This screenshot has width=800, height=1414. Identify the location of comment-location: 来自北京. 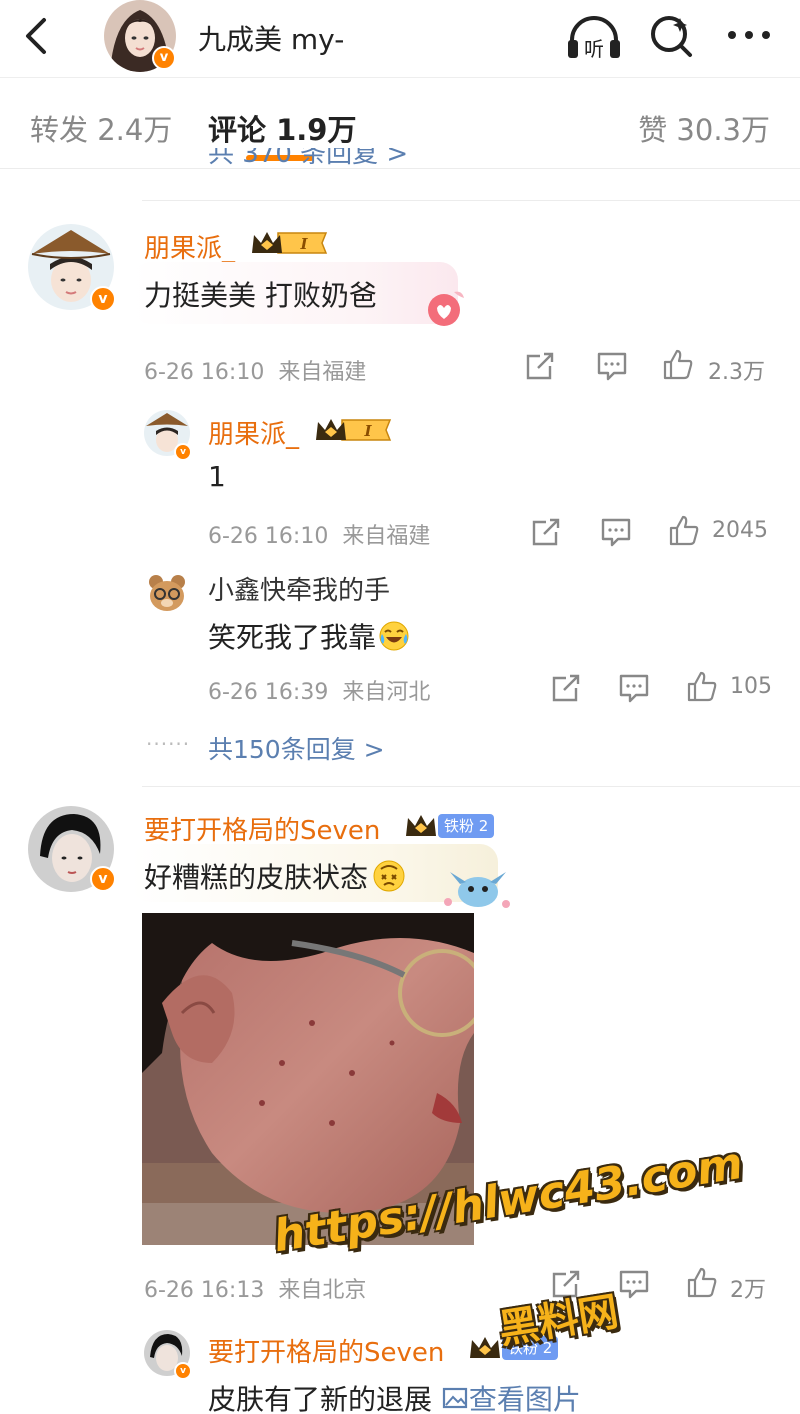
(322, 1290).